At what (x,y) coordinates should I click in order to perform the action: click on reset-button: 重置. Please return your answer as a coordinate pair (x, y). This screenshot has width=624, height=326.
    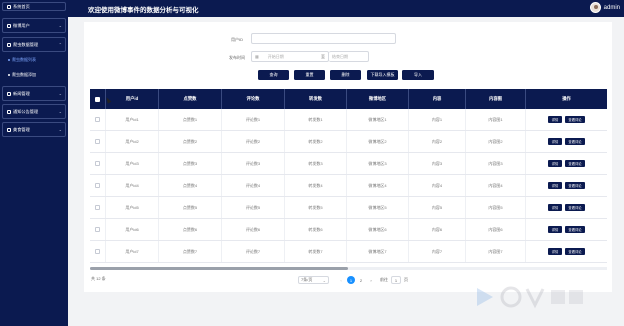
    Looking at the image, I should click on (309, 75).